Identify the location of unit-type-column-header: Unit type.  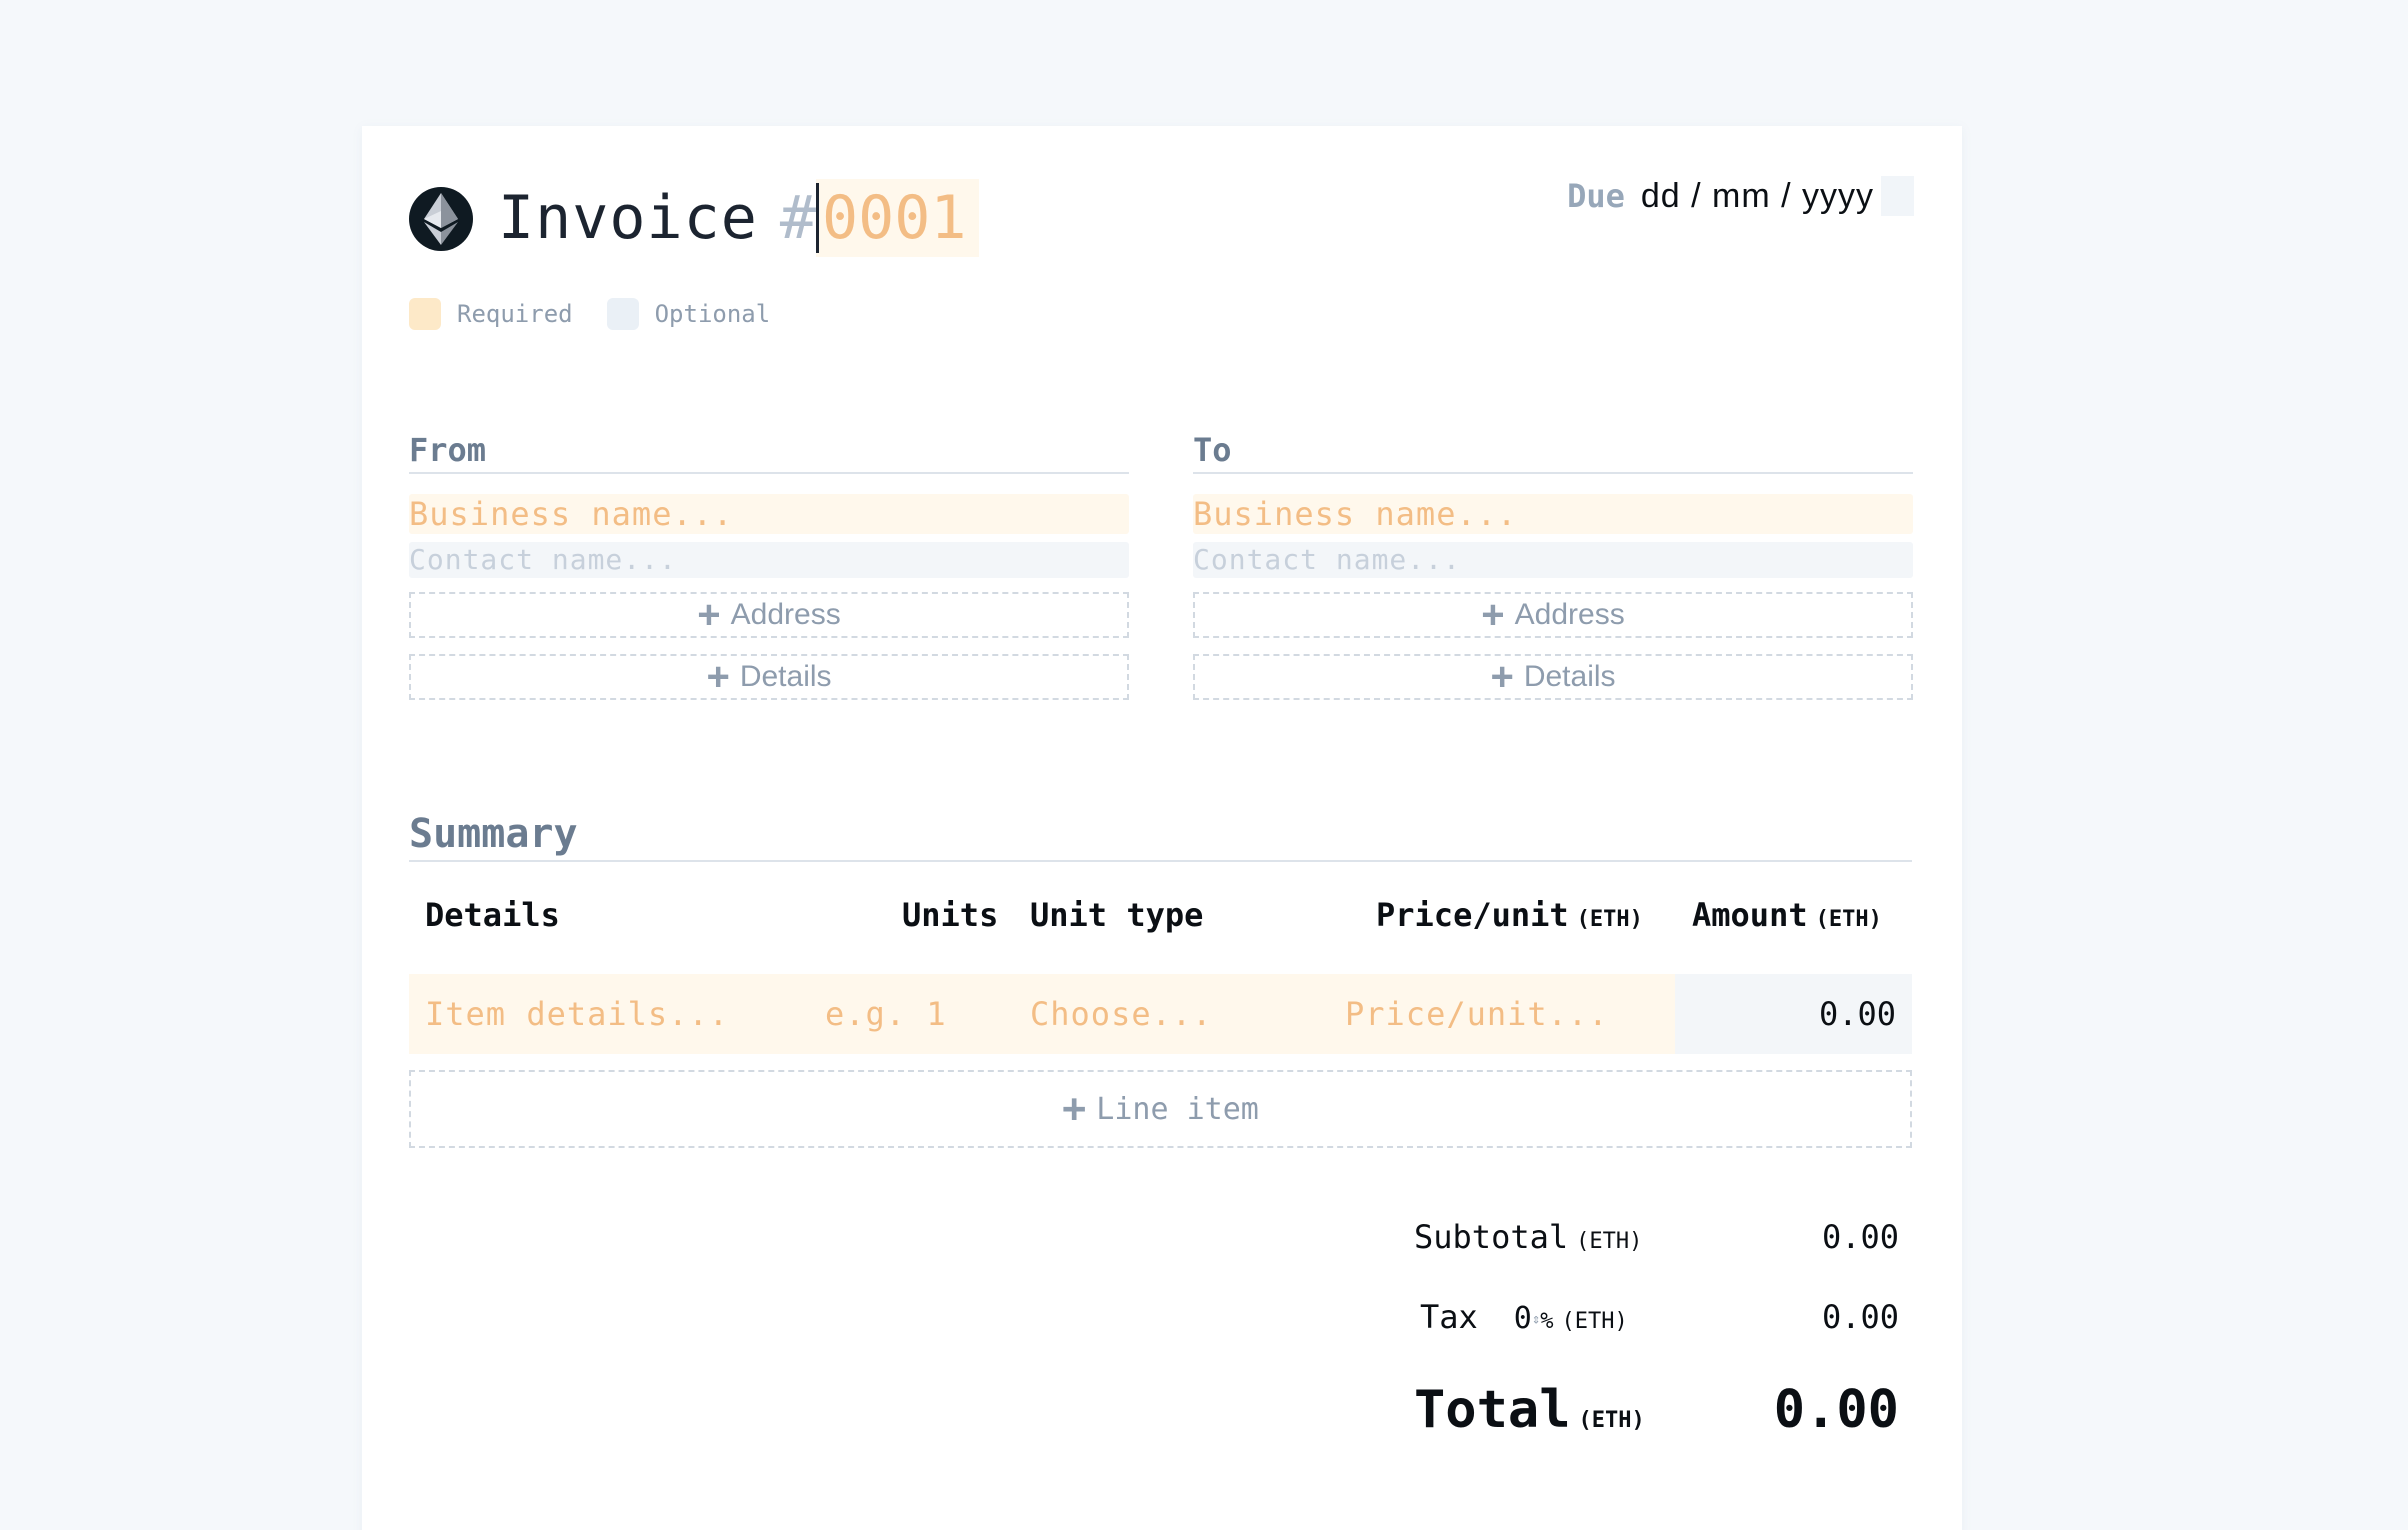
(1117, 915).